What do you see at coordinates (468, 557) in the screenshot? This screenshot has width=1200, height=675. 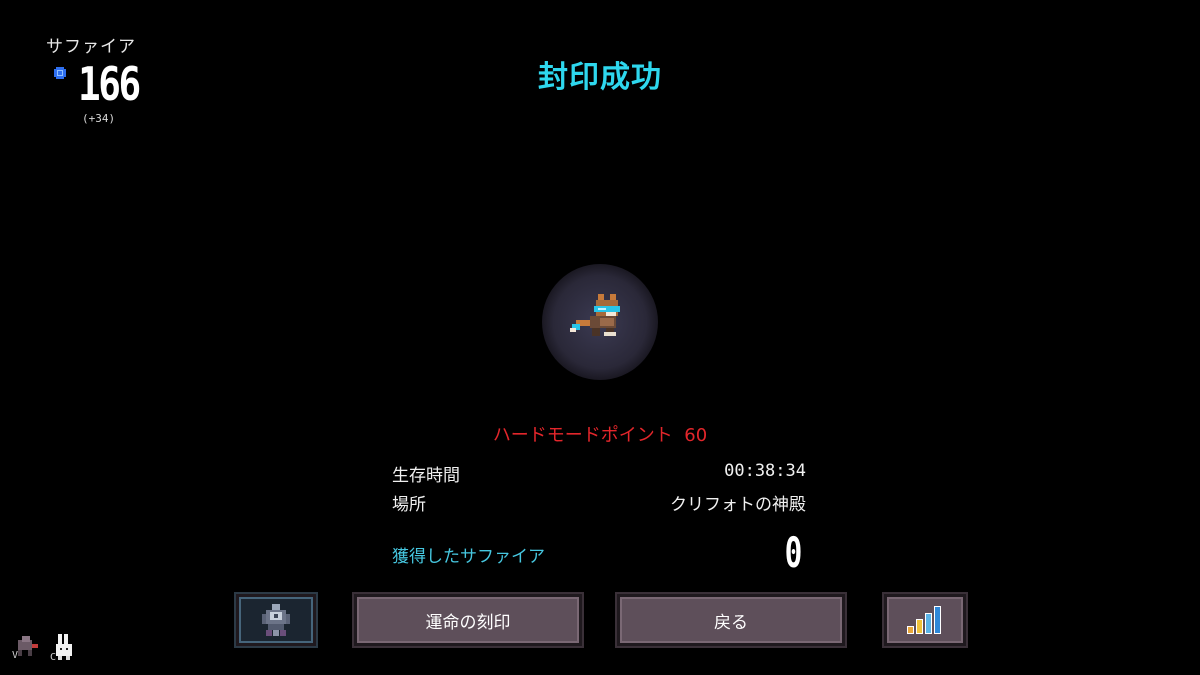 I see `sapphire-earned-label: 獲得したサファイア` at bounding box center [468, 557].